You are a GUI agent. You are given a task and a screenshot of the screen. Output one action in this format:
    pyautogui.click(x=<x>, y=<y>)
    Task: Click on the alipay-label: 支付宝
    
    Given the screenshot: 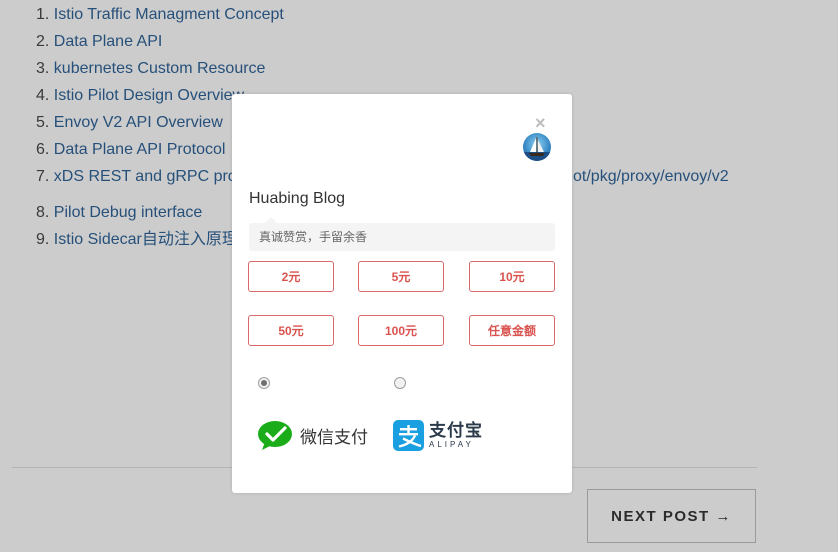 What is the action you would take?
    pyautogui.click(x=456, y=430)
    